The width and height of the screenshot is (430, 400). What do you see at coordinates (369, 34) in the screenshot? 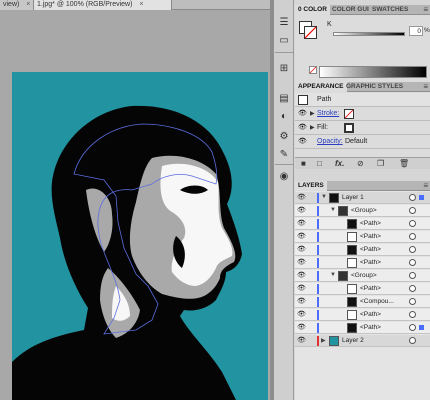
I see `k-channel-slider` at bounding box center [369, 34].